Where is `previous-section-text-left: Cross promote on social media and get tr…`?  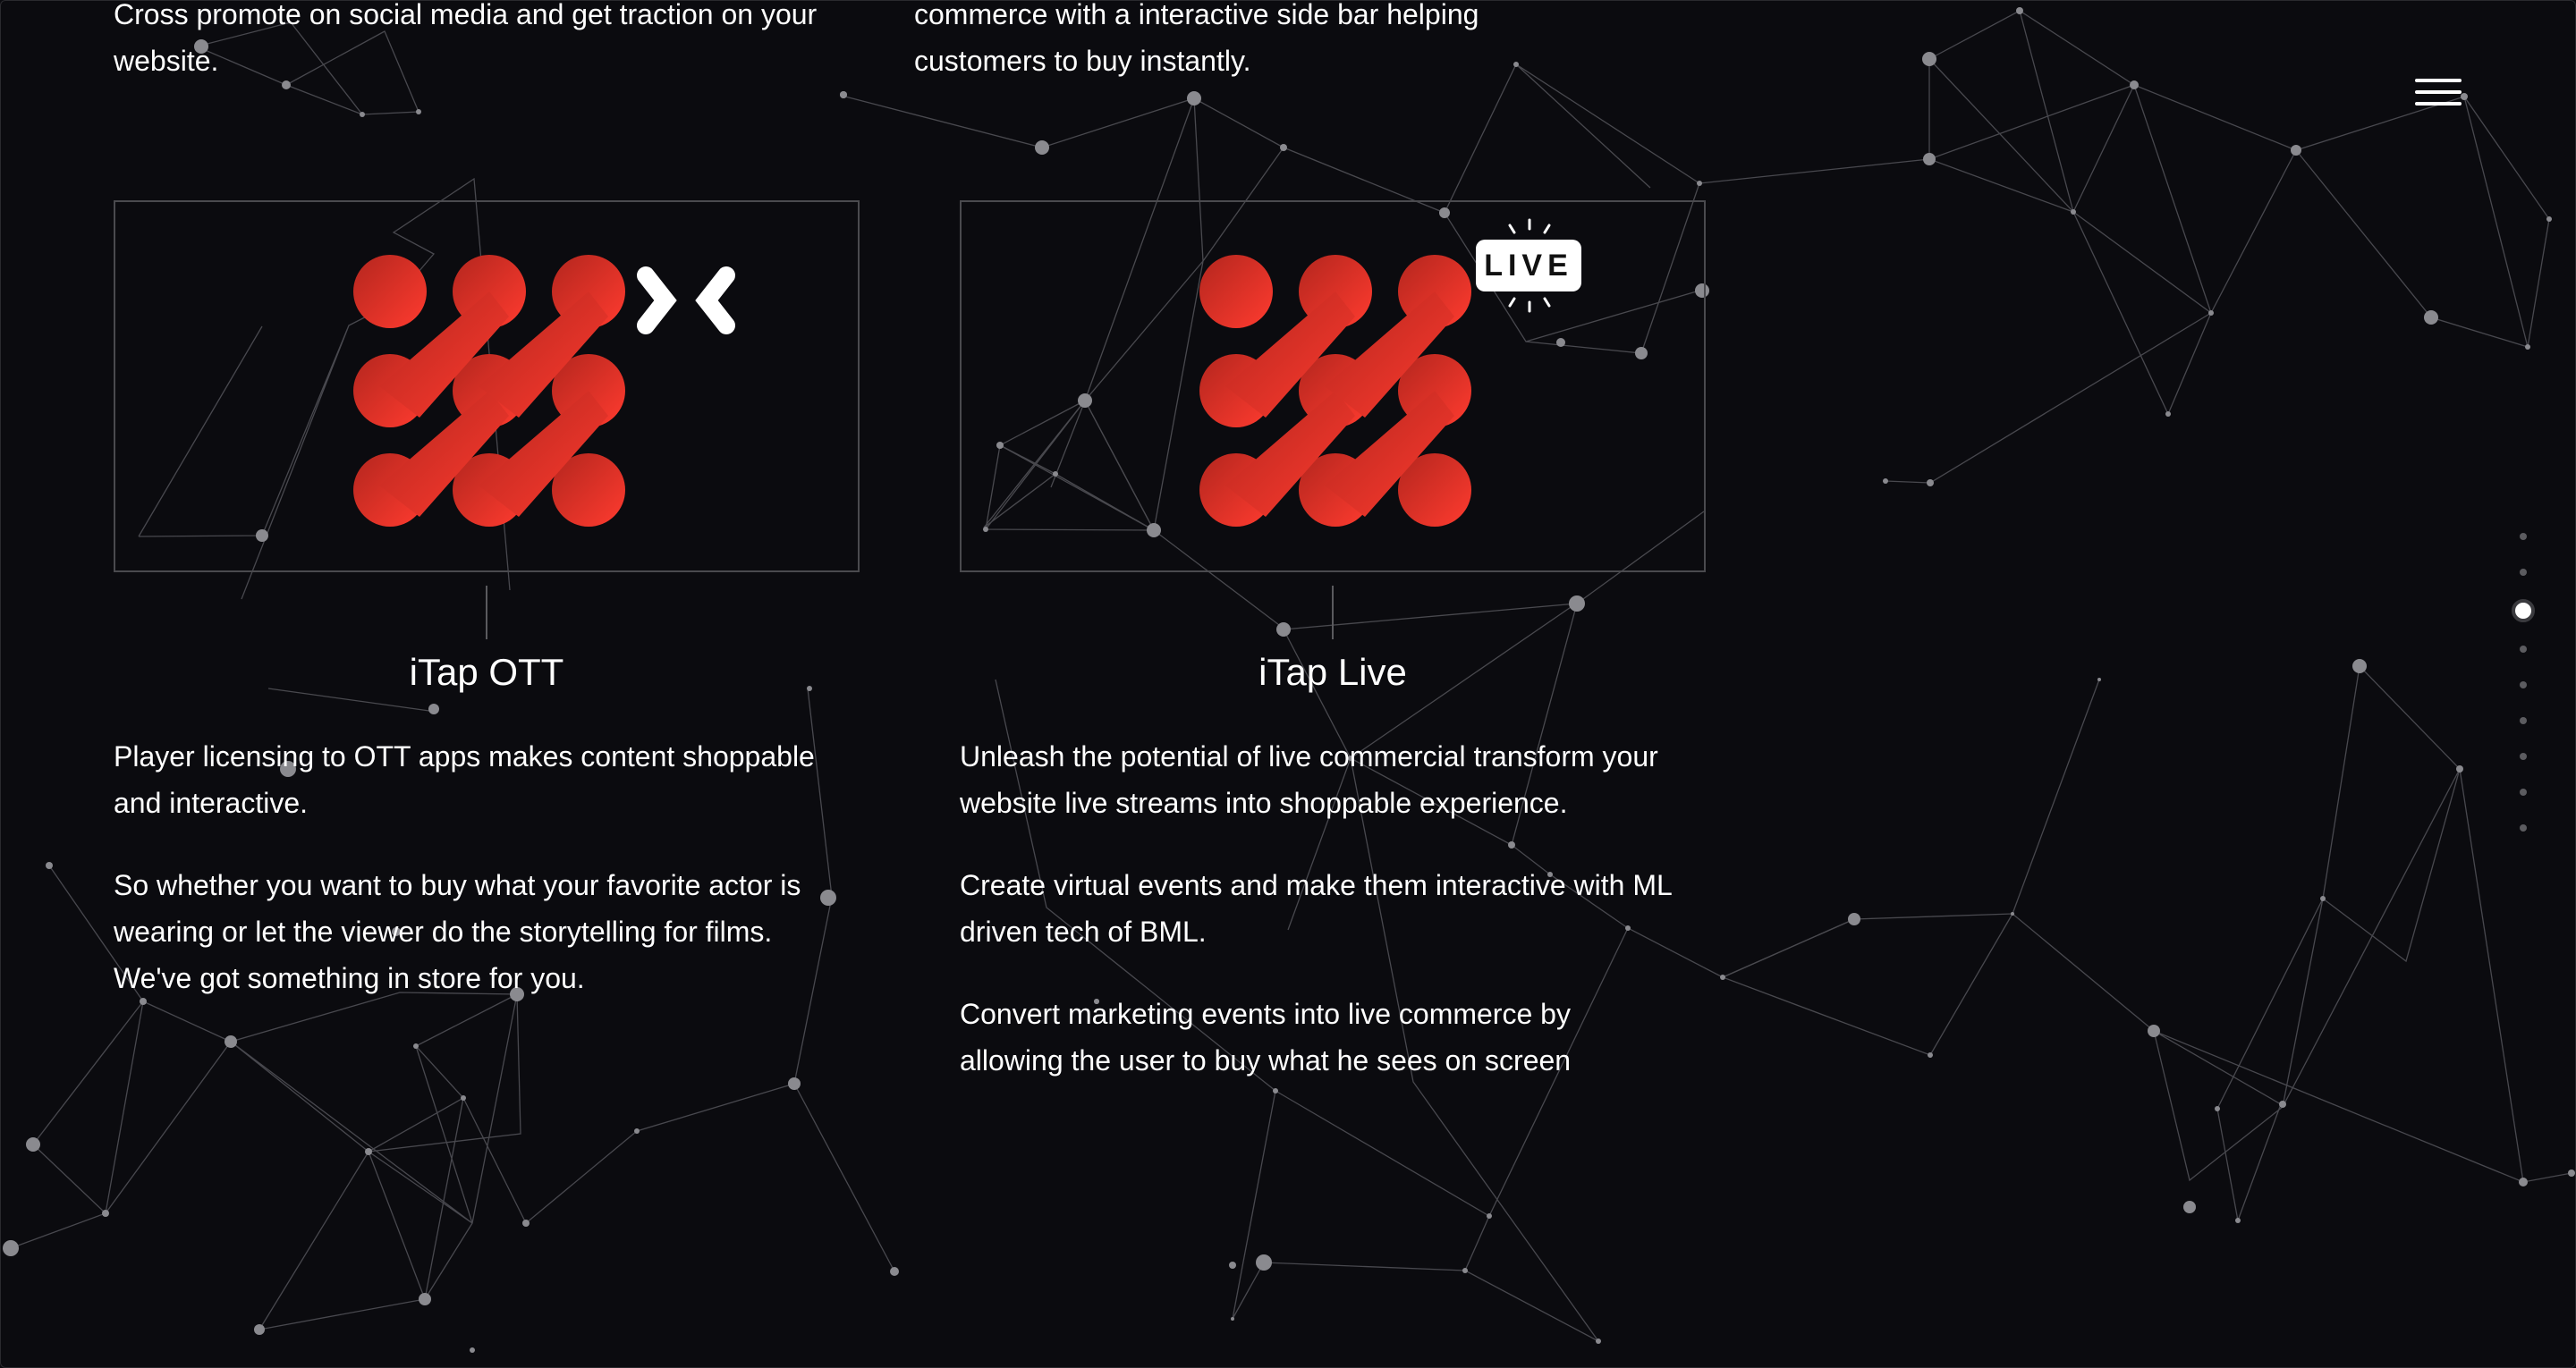
previous-section-text-left: Cross promote on social media and get tr… is located at coordinates (465, 42).